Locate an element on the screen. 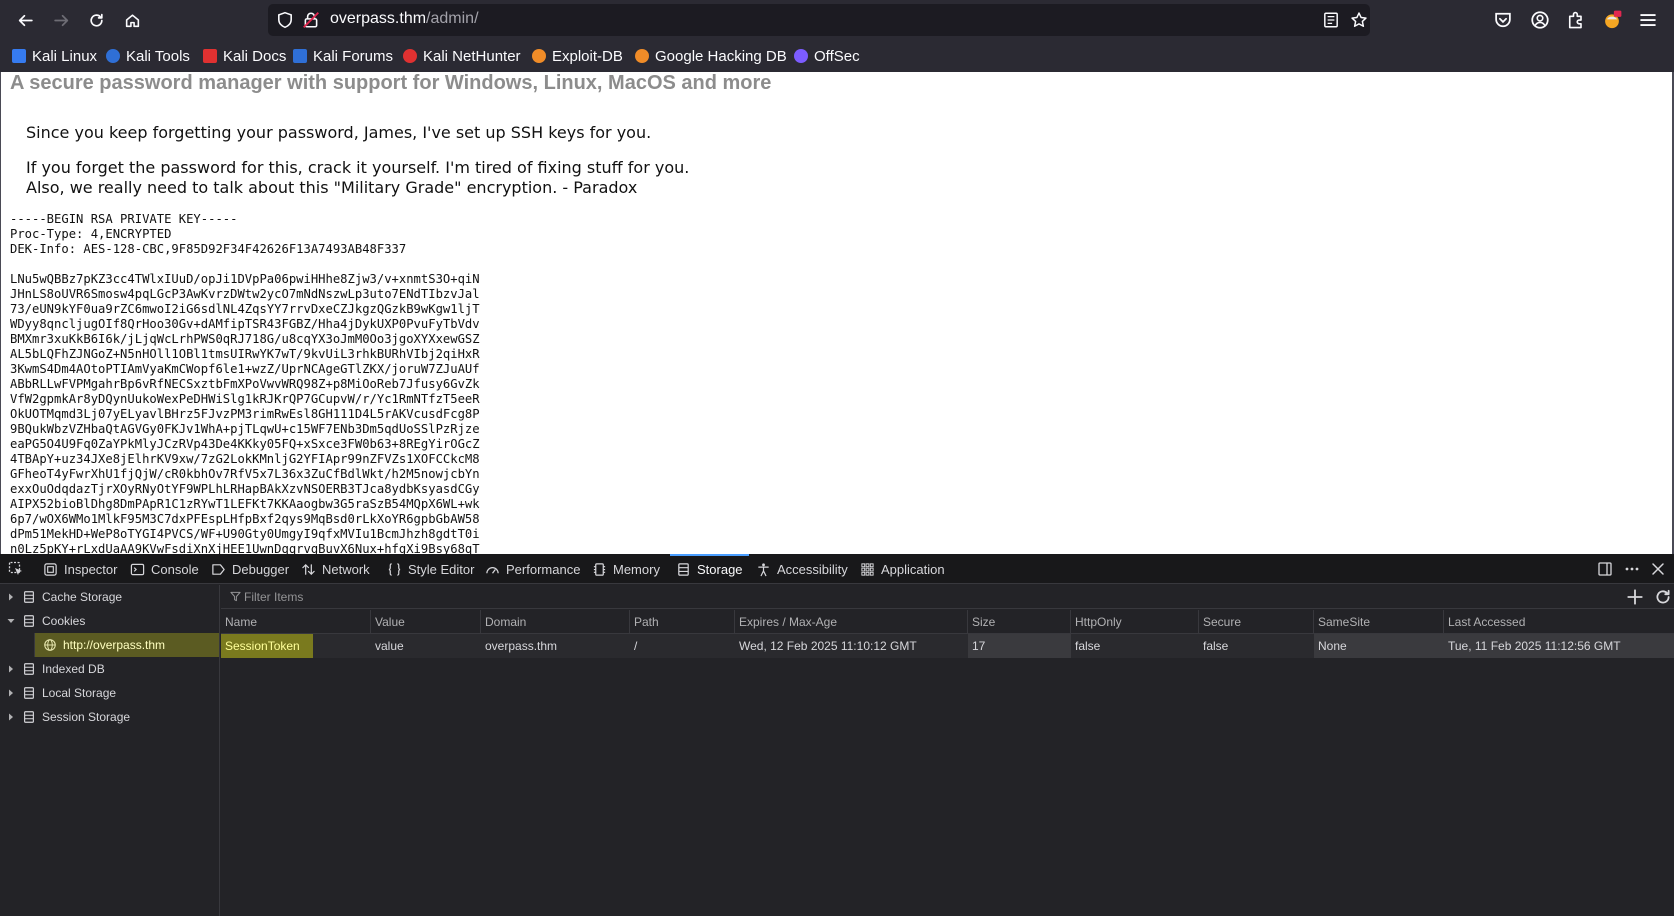 The width and height of the screenshot is (1674, 916). tab-performance: Performance is located at coordinates (532, 569).